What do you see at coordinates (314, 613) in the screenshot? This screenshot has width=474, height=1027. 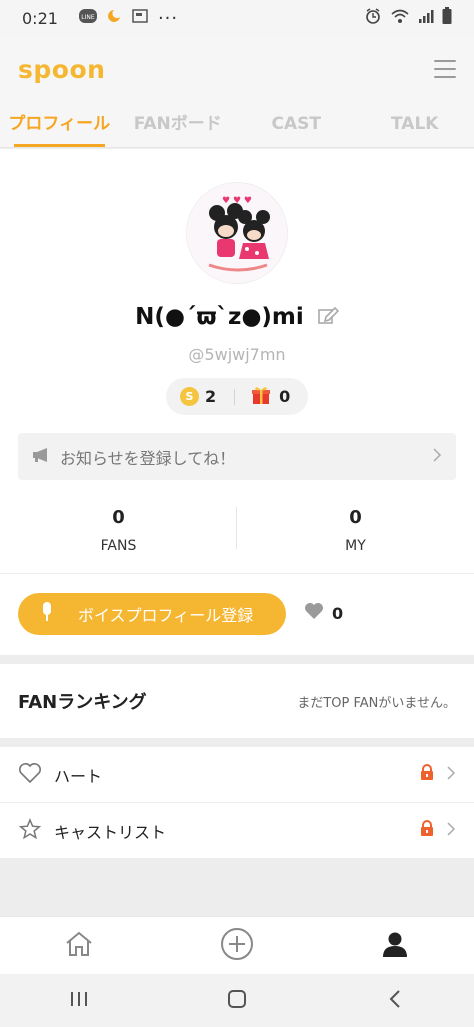 I see `heart-icon` at bounding box center [314, 613].